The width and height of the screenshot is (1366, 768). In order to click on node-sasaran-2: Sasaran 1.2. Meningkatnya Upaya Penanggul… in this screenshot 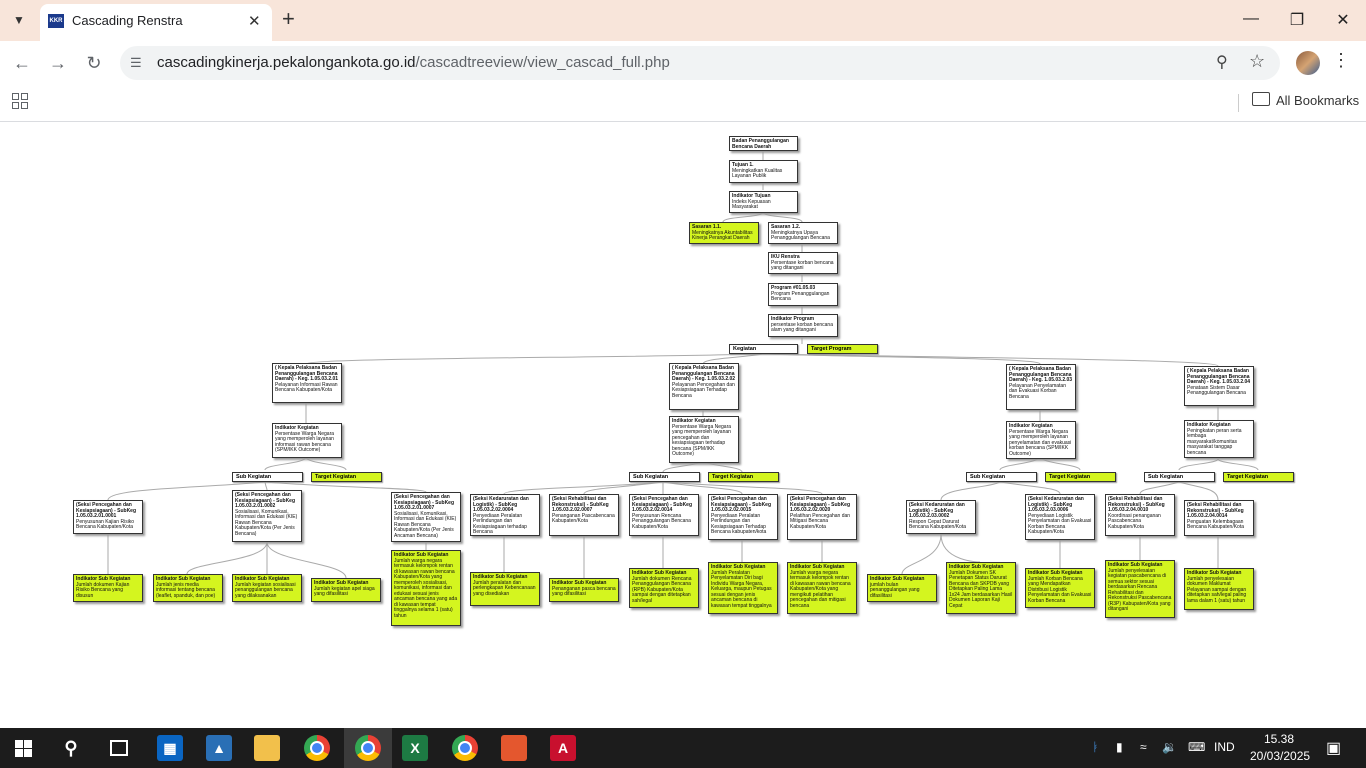, I will do `click(803, 233)`.